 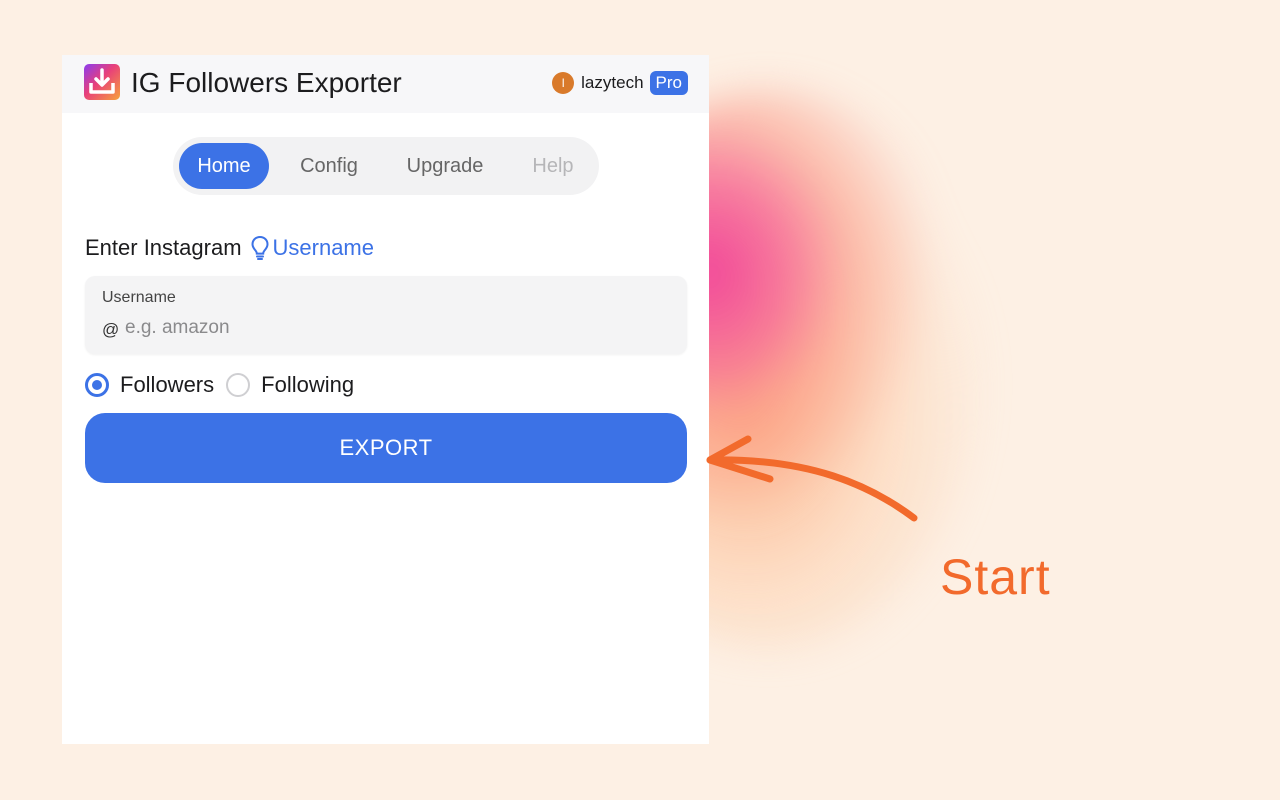 What do you see at coordinates (668, 83) in the screenshot?
I see `plan-badge: Pro` at bounding box center [668, 83].